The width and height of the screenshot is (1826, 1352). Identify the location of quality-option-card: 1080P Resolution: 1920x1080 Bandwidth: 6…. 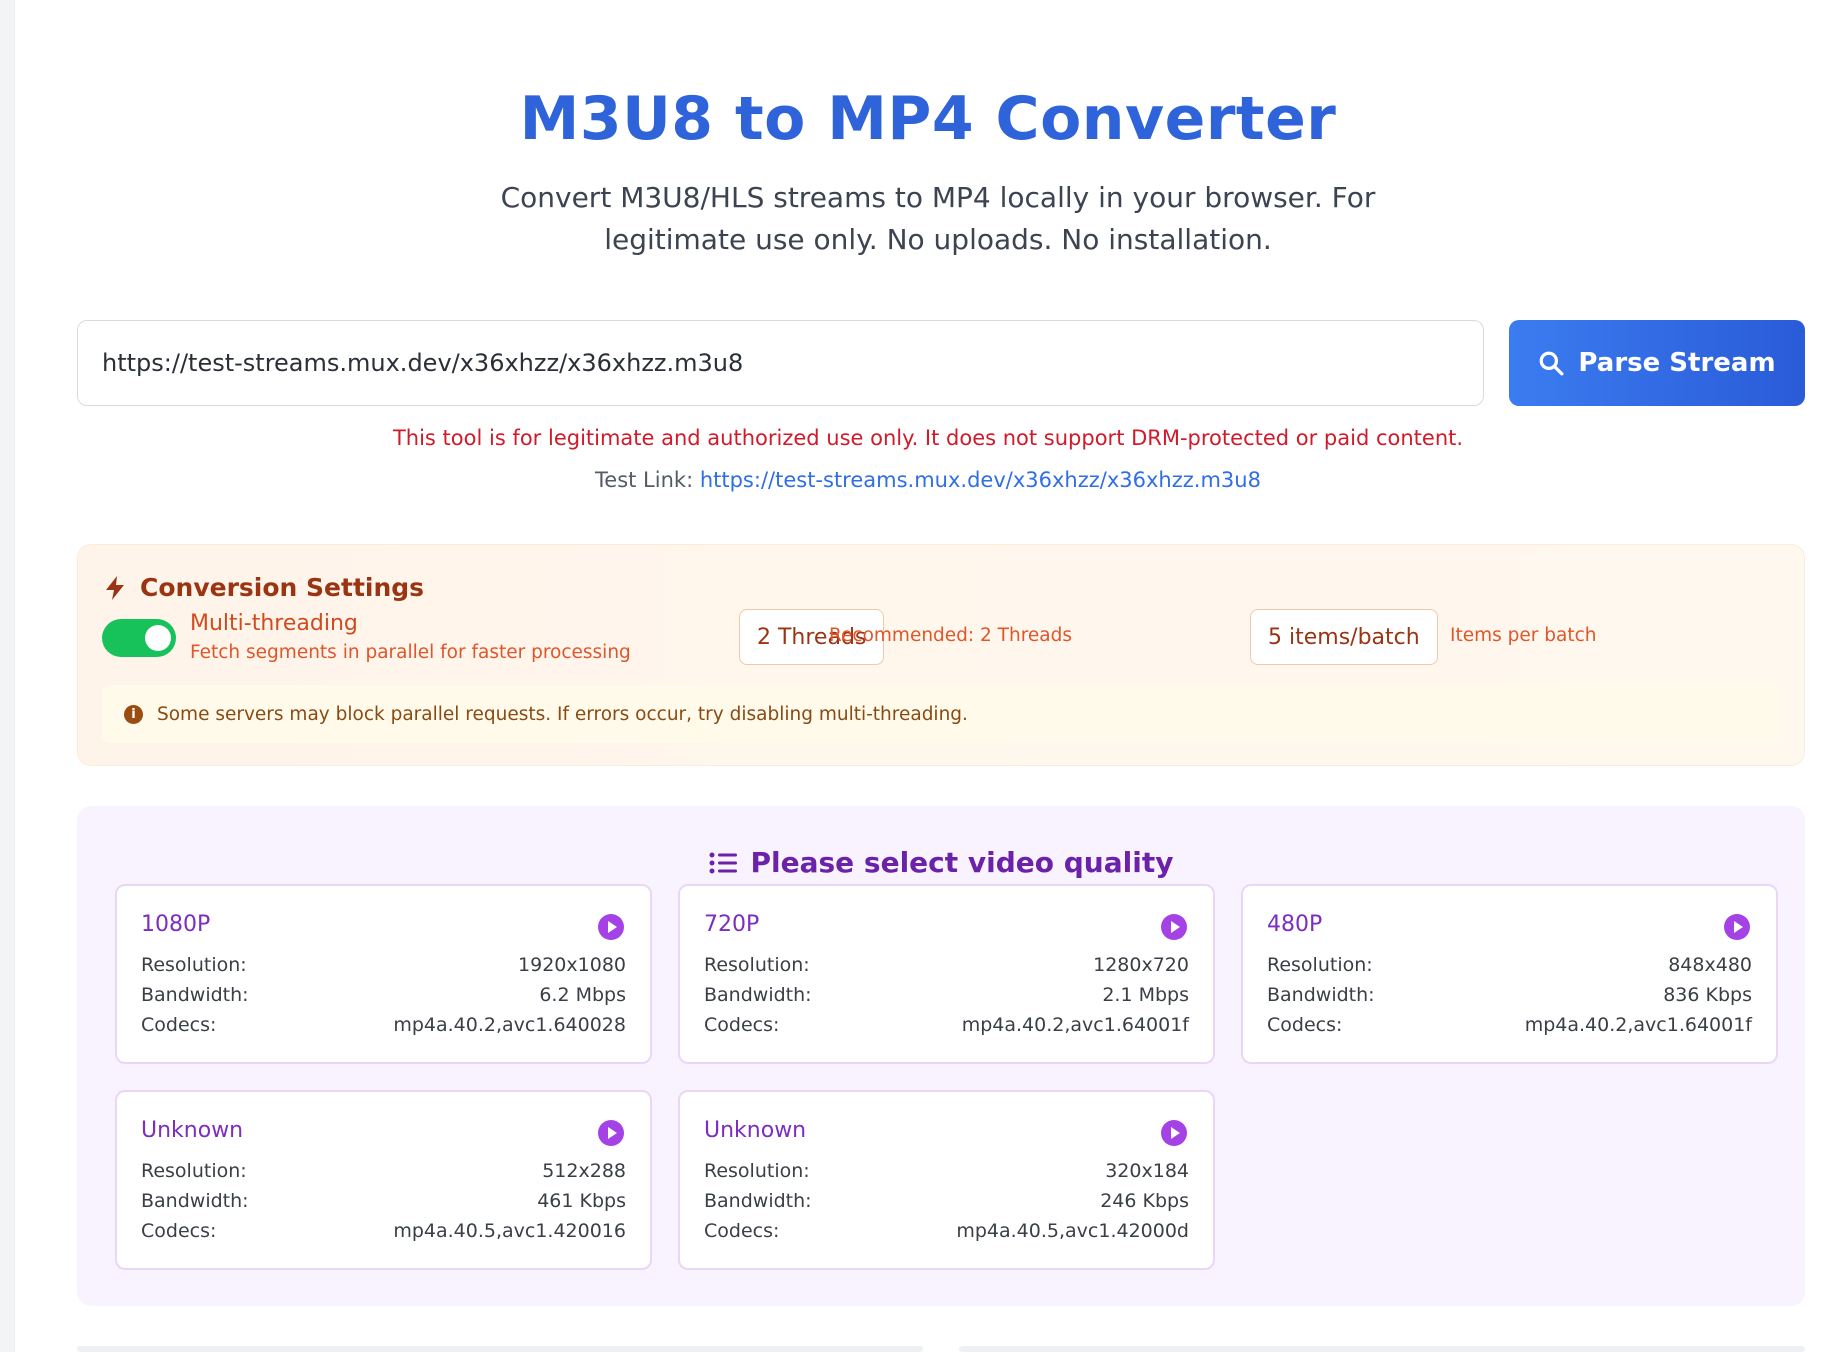
(383, 974).